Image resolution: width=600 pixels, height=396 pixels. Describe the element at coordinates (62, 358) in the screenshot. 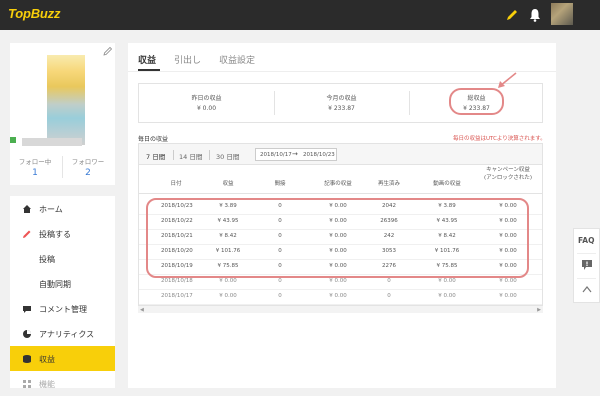

I see `sidebar-item-revenue: 収益` at that location.